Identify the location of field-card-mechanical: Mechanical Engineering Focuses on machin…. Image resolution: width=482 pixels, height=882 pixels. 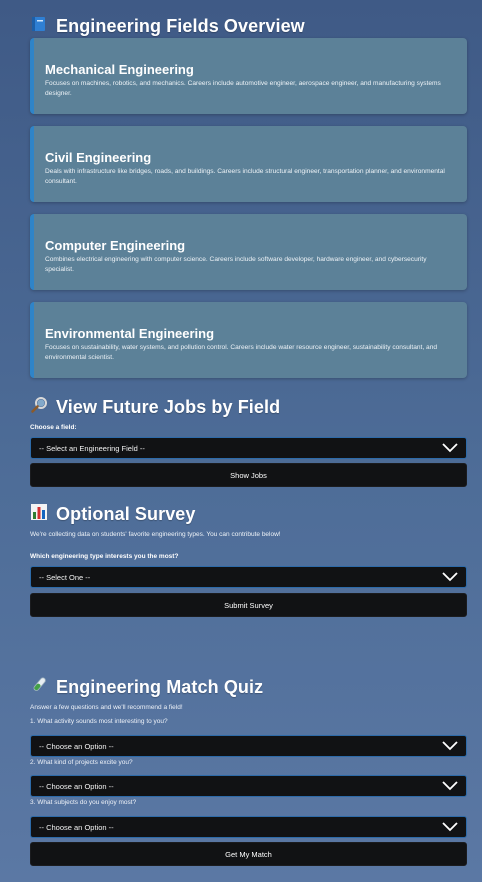
(248, 76).